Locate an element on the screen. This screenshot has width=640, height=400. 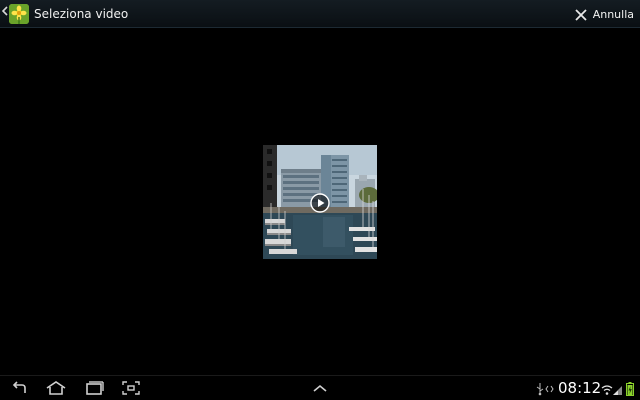
up-navigation is located at coordinates (14, 14).